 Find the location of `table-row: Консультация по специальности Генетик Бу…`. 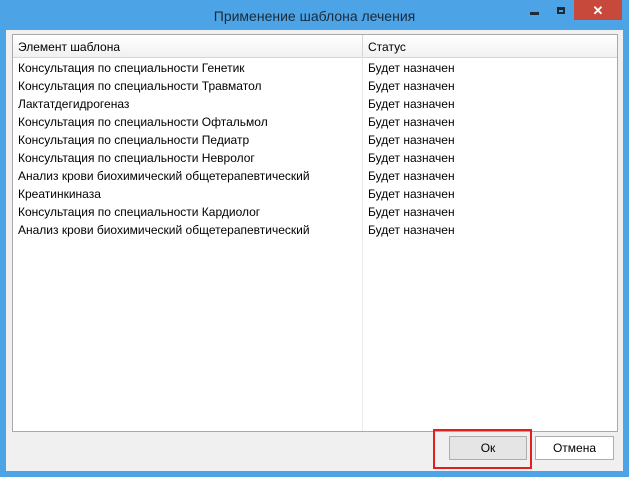

table-row: Консультация по специальности Генетик Бу… is located at coordinates (315, 67).